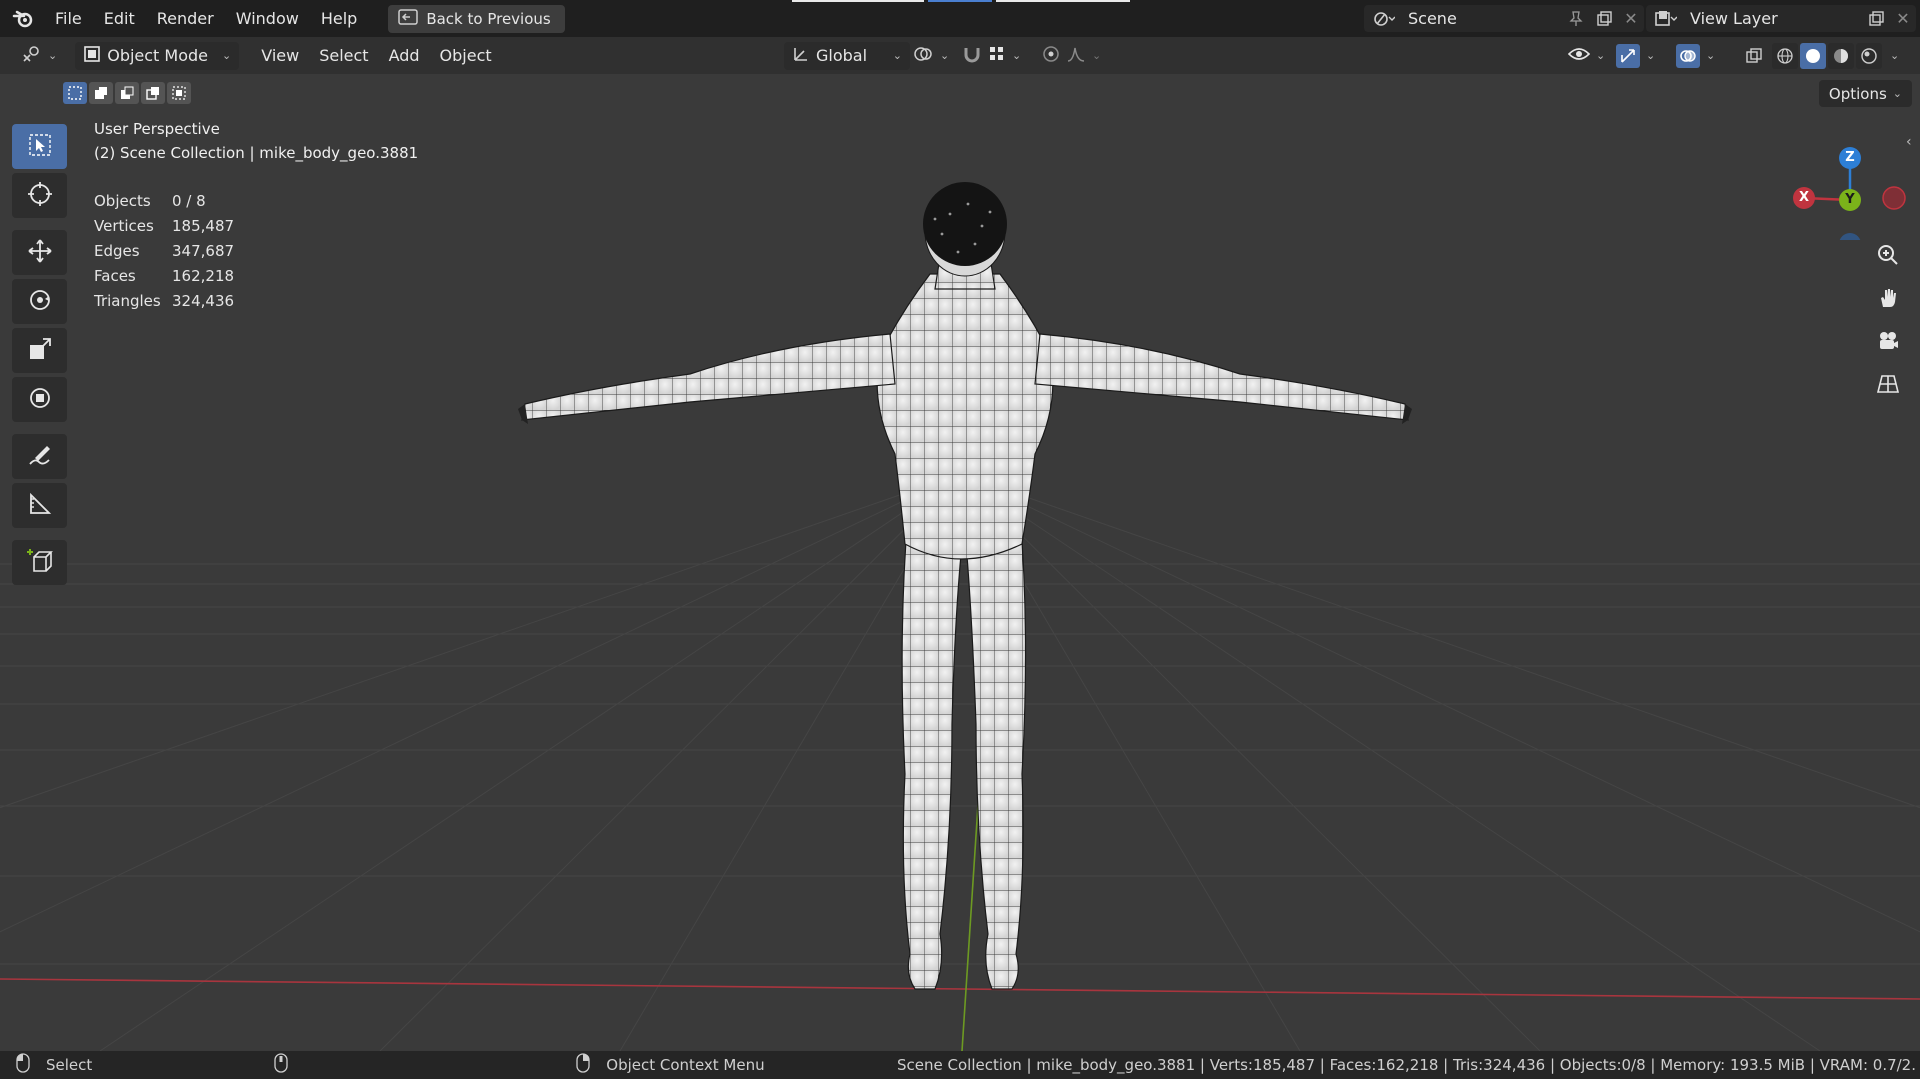  What do you see at coordinates (1785, 55) in the screenshot?
I see `wireframe-shading-icon` at bounding box center [1785, 55].